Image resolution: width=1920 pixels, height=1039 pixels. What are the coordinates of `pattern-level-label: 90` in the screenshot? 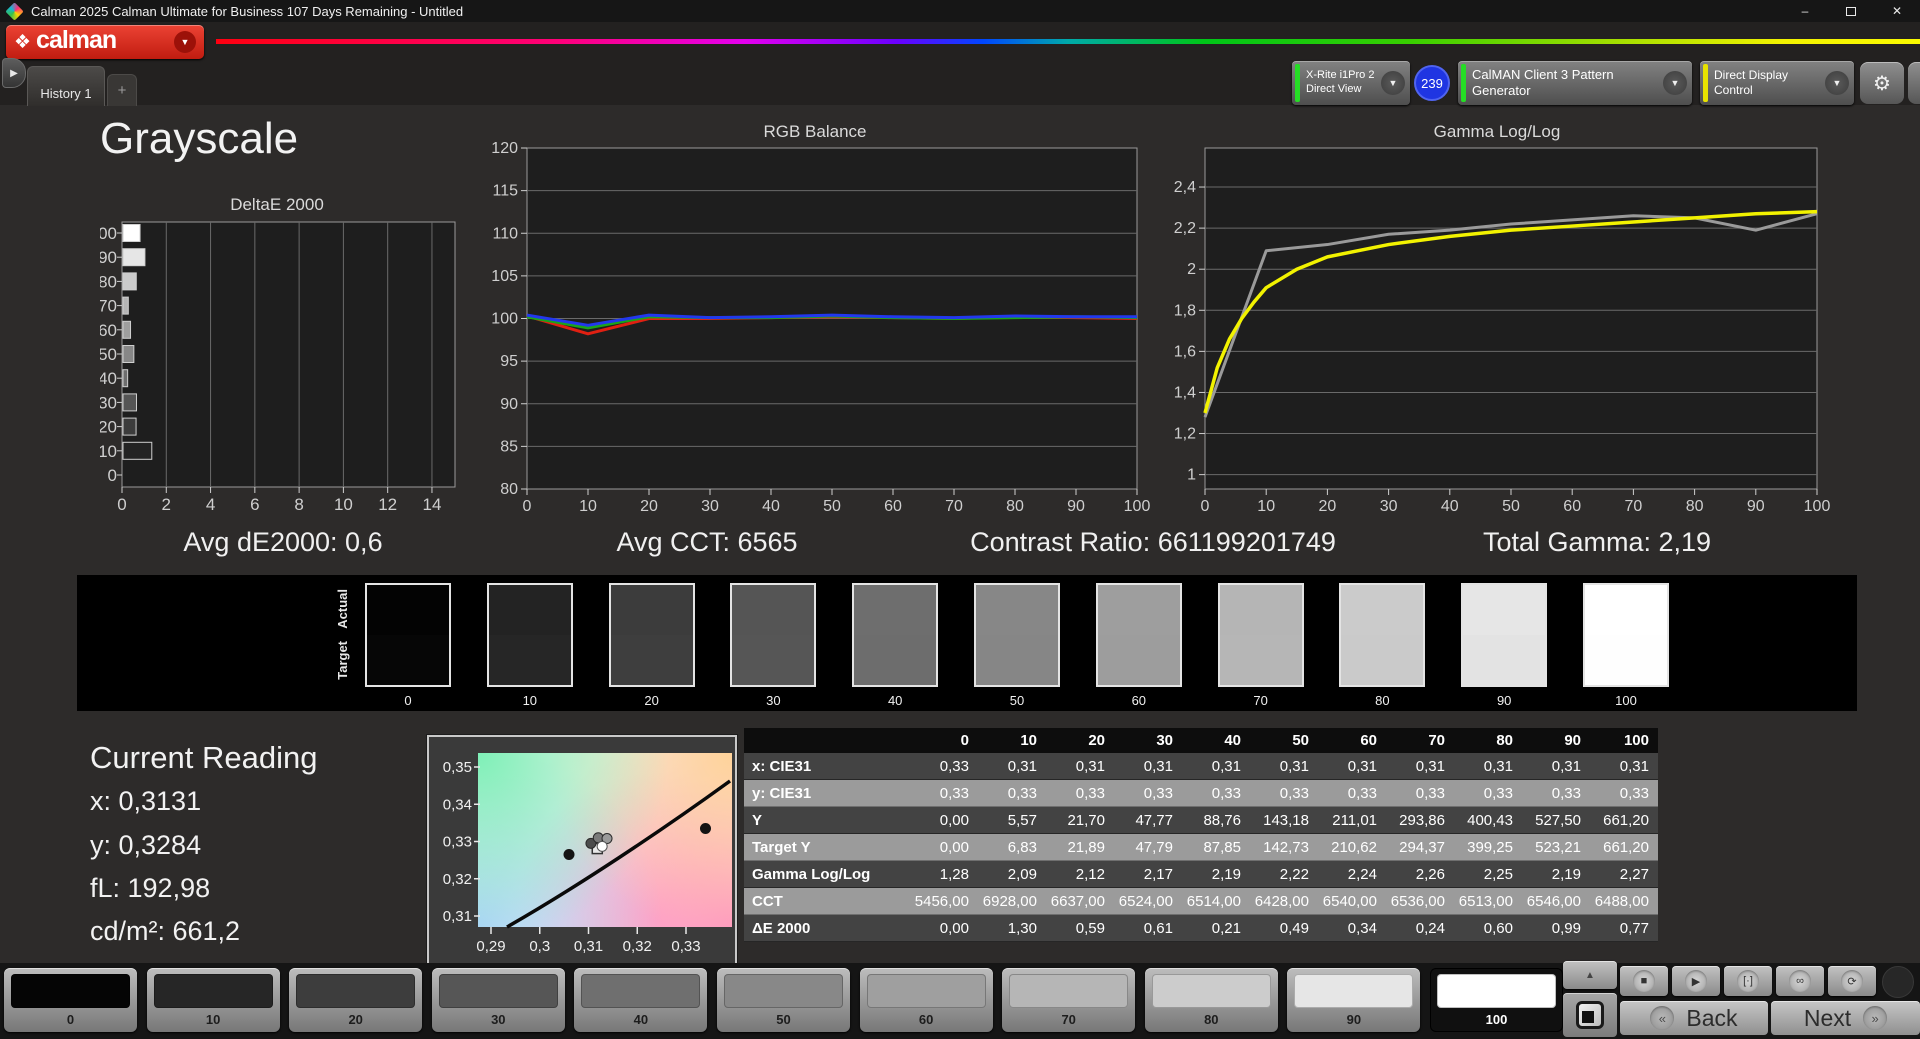 It's located at (1354, 1019).